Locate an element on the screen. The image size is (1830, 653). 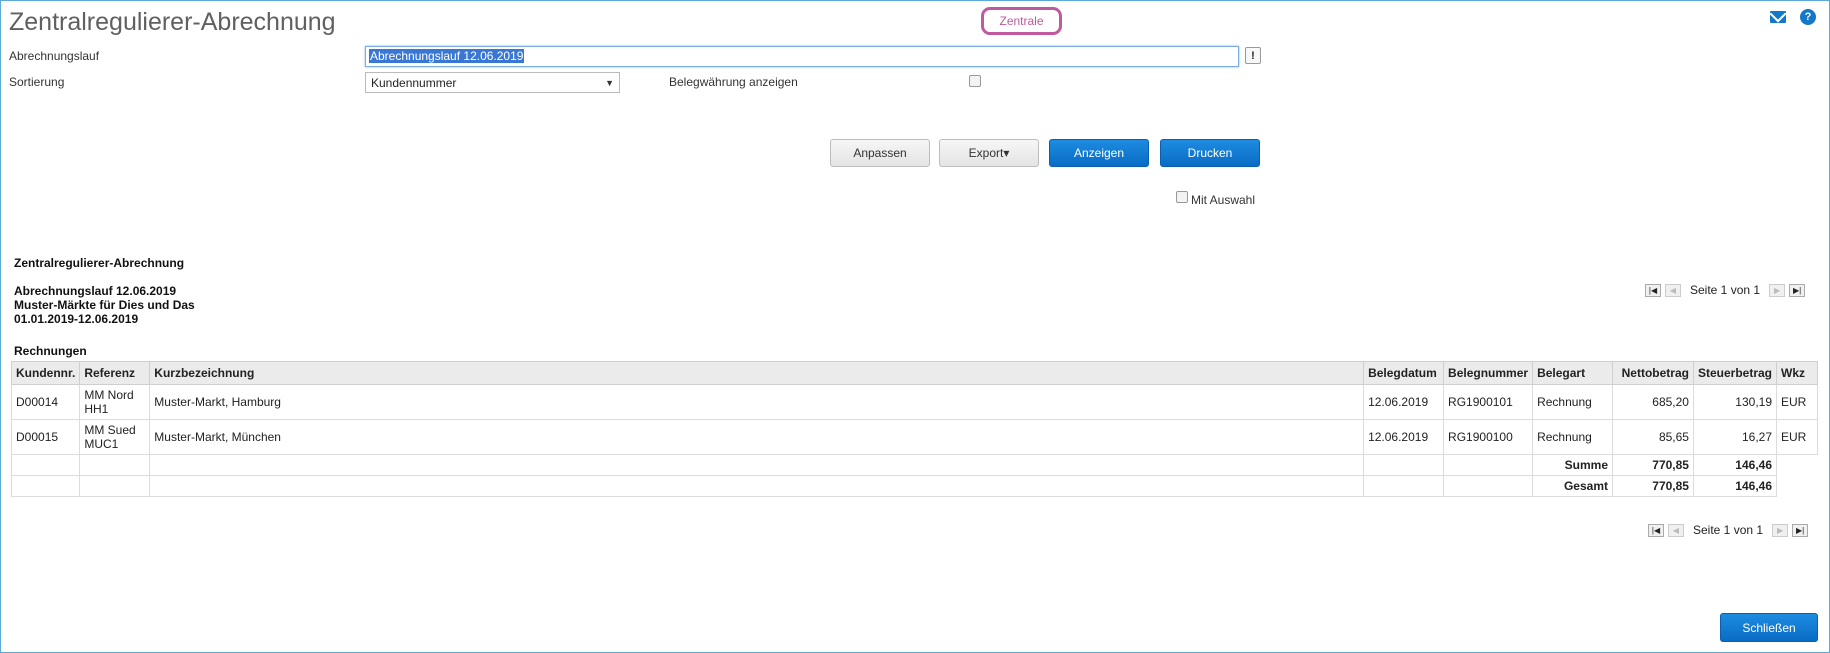
help-icon: ? is located at coordinates (1808, 17).